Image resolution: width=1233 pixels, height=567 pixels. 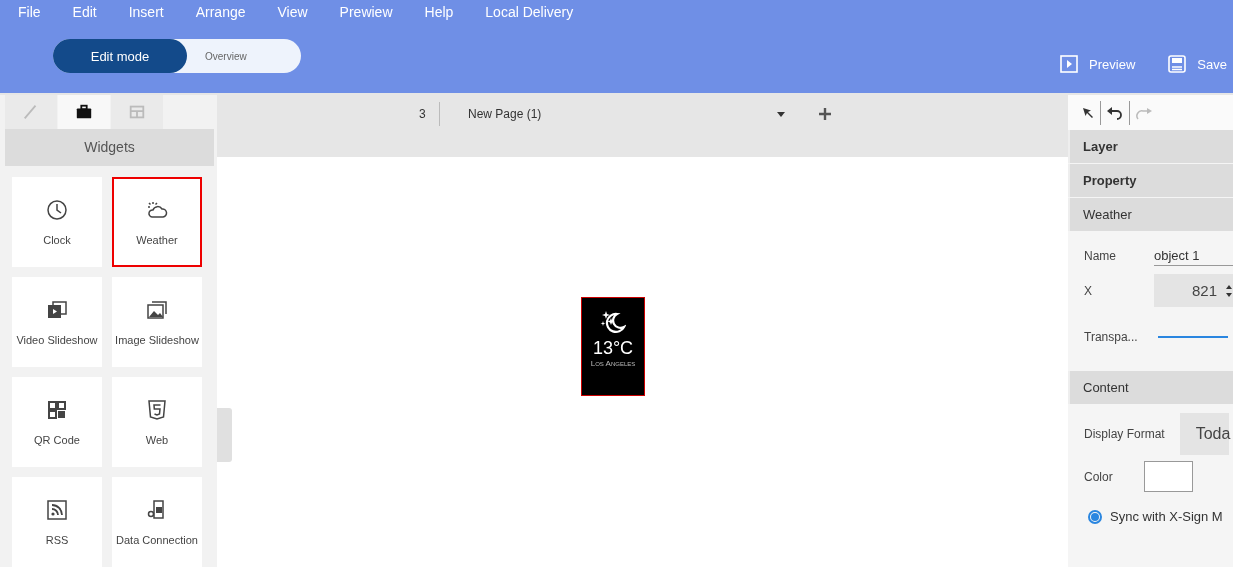 What do you see at coordinates (157, 410) in the screenshot?
I see `html5-icon` at bounding box center [157, 410].